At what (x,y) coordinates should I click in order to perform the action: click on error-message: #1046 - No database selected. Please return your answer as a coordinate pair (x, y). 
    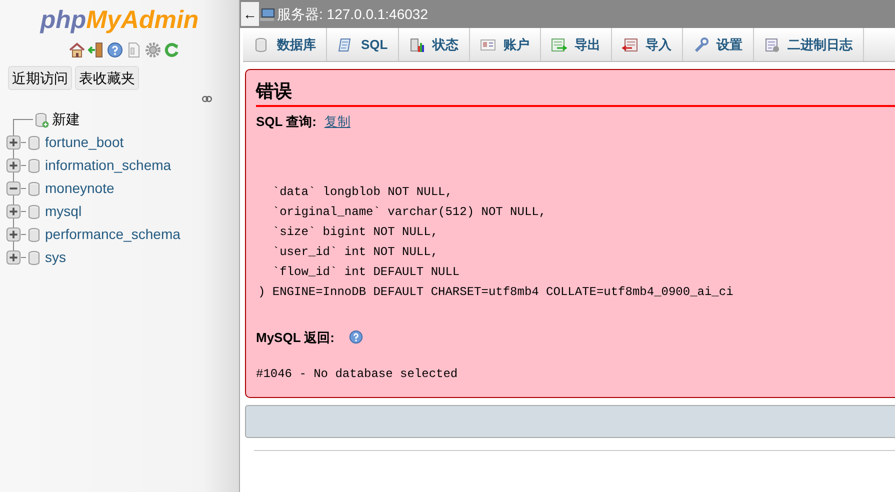
    Looking at the image, I should click on (357, 374).